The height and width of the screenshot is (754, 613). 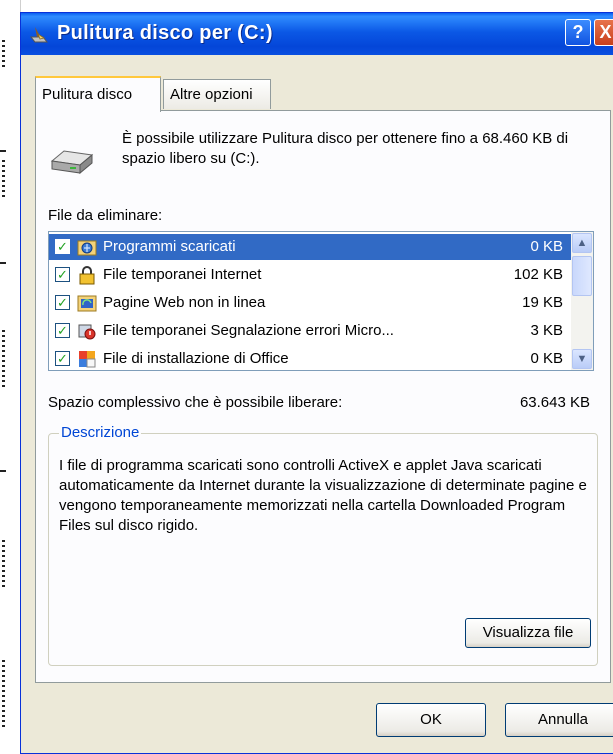 I want to click on item-size: 19 KB, so click(x=542, y=302).